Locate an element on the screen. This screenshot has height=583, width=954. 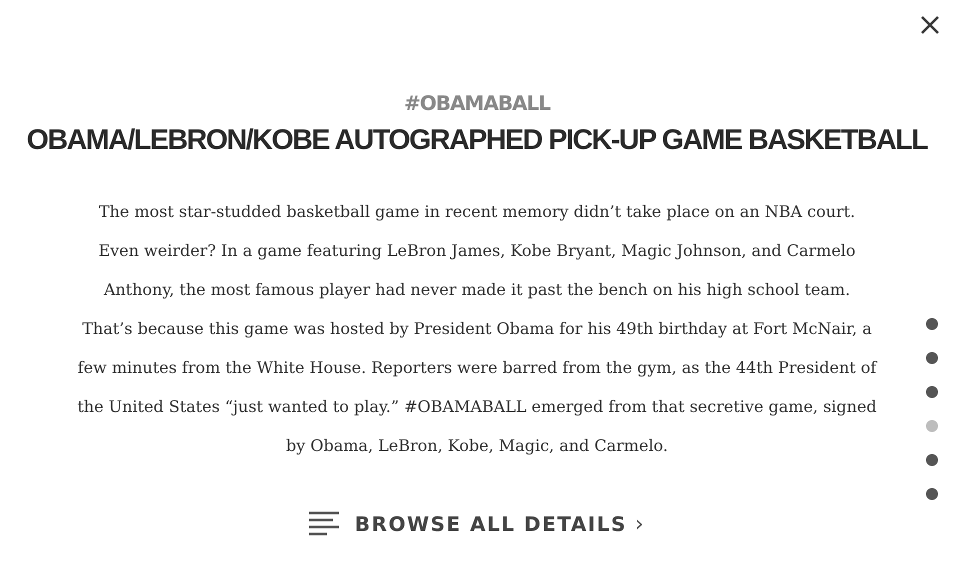
browse-details-link: BROWSE ALL DETAILS › is located at coordinates (477, 524).